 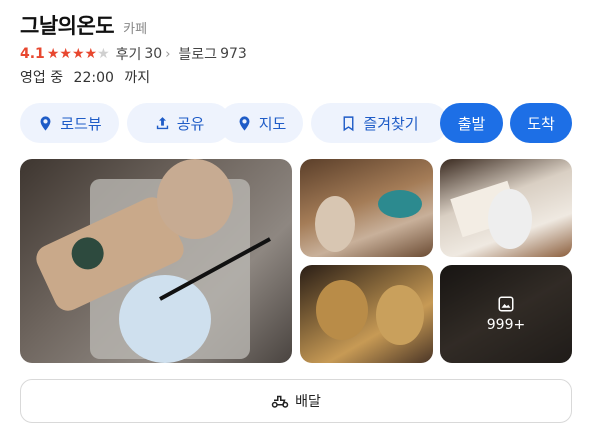 What do you see at coordinates (370, 312) in the screenshot?
I see `photo-dessert-image` at bounding box center [370, 312].